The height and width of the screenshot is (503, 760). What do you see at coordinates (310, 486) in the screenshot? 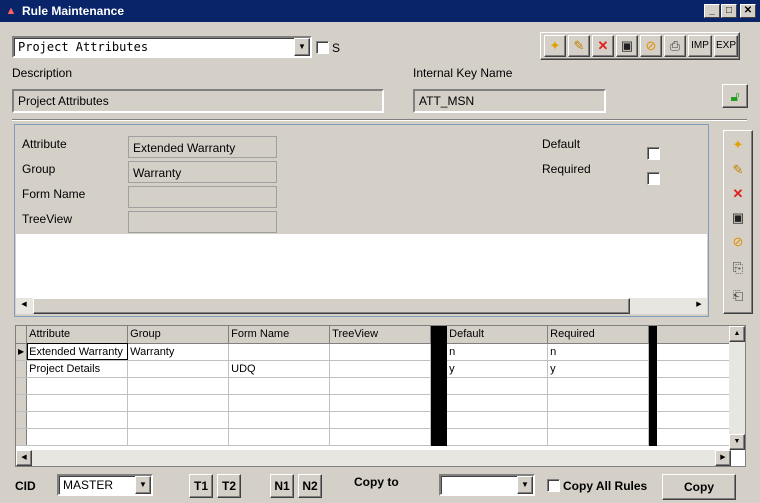
I see `n2-button: N2` at bounding box center [310, 486].